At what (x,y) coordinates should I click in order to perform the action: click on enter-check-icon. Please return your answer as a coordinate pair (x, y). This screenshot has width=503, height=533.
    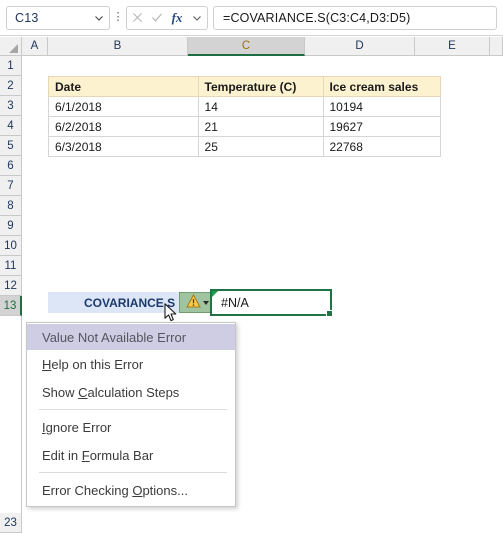
    Looking at the image, I should click on (157, 18).